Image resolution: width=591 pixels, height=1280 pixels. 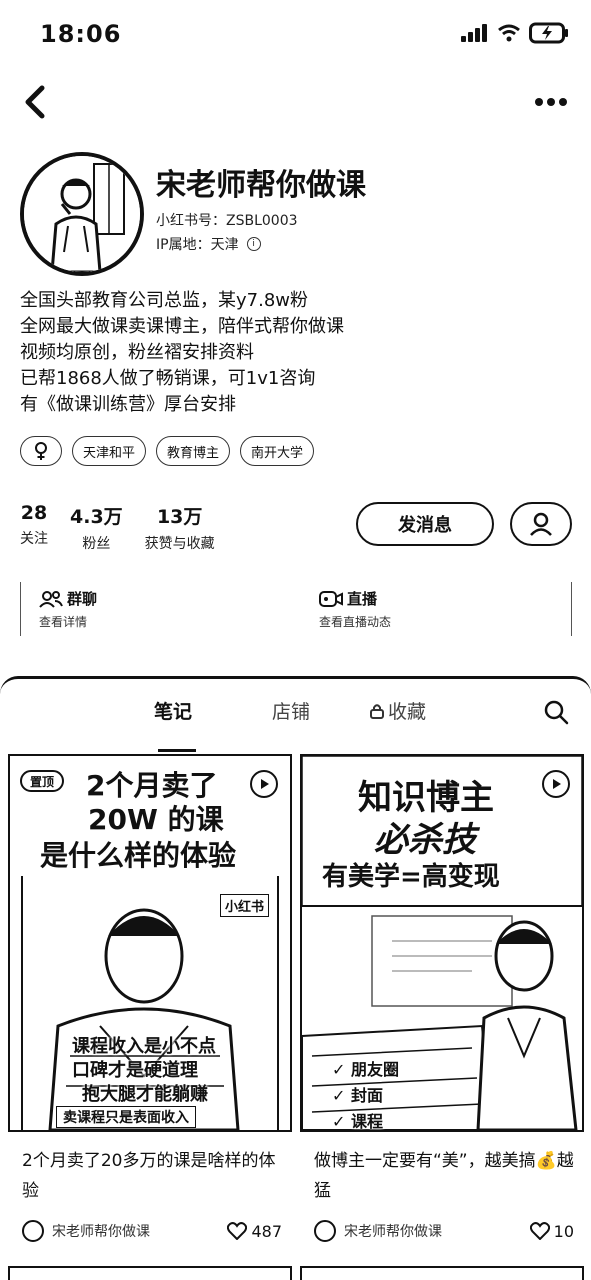 What do you see at coordinates (179, 544) in the screenshot?
I see `stat-label: 获赞与收藏` at bounding box center [179, 544].